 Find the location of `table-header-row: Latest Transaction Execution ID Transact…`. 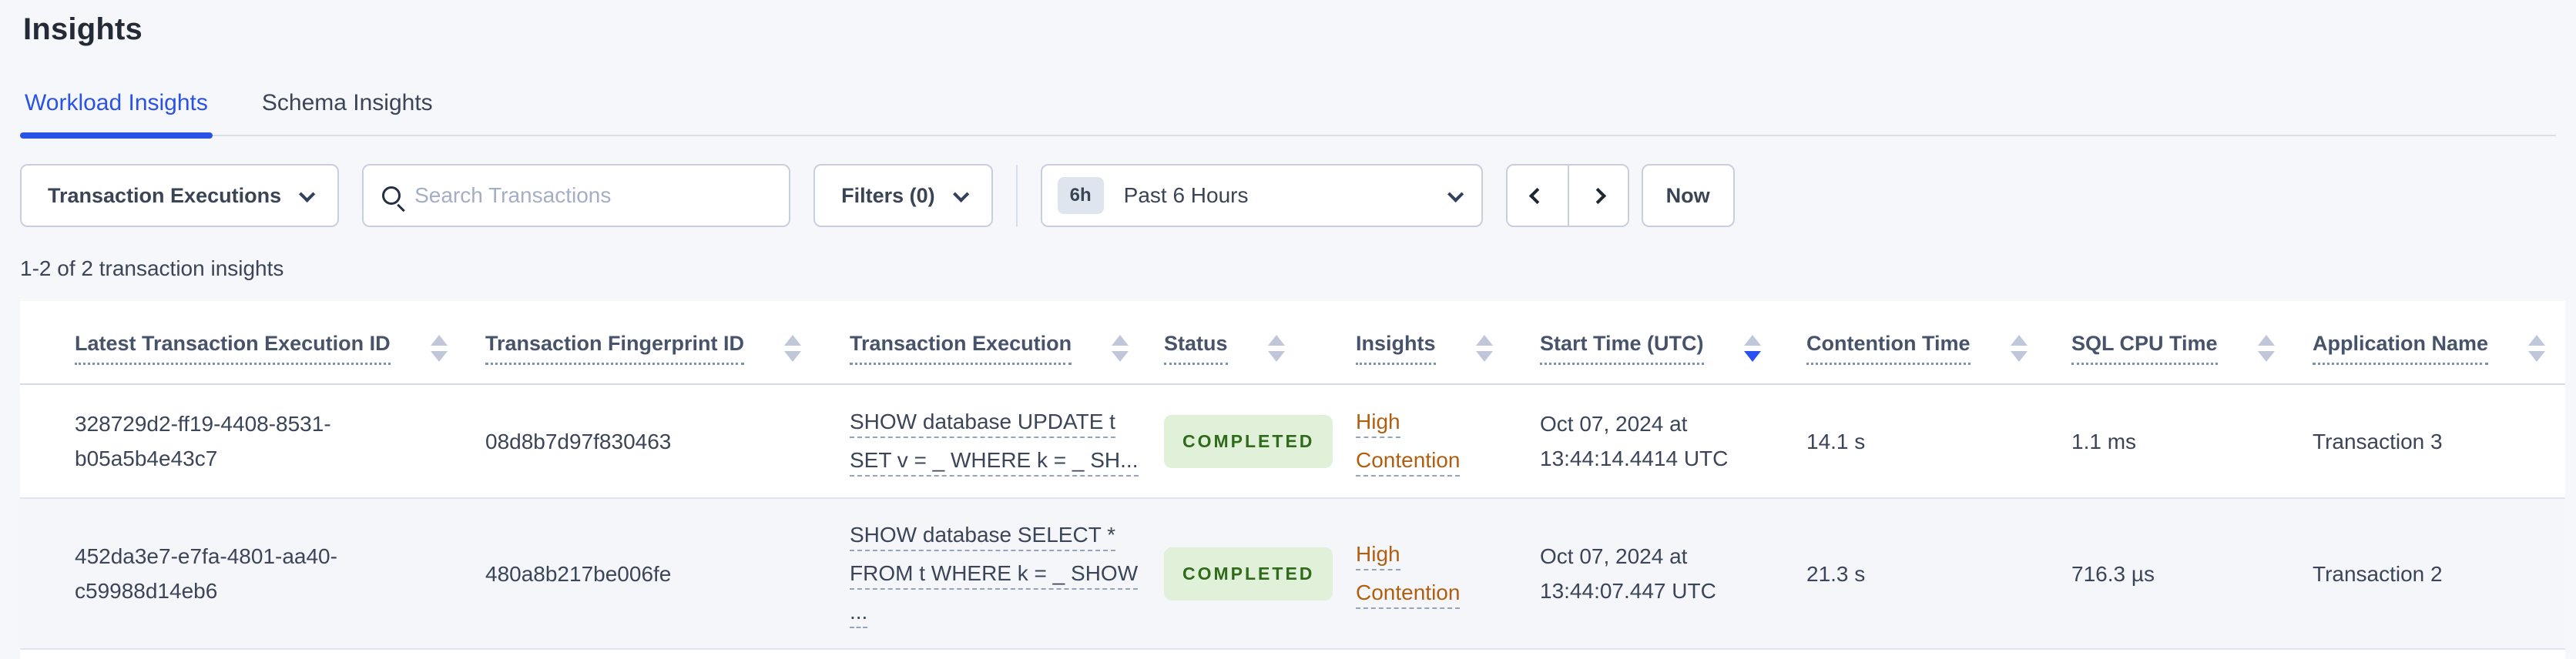

table-header-row: Latest Transaction Execution ID Transact… is located at coordinates (1292, 343).